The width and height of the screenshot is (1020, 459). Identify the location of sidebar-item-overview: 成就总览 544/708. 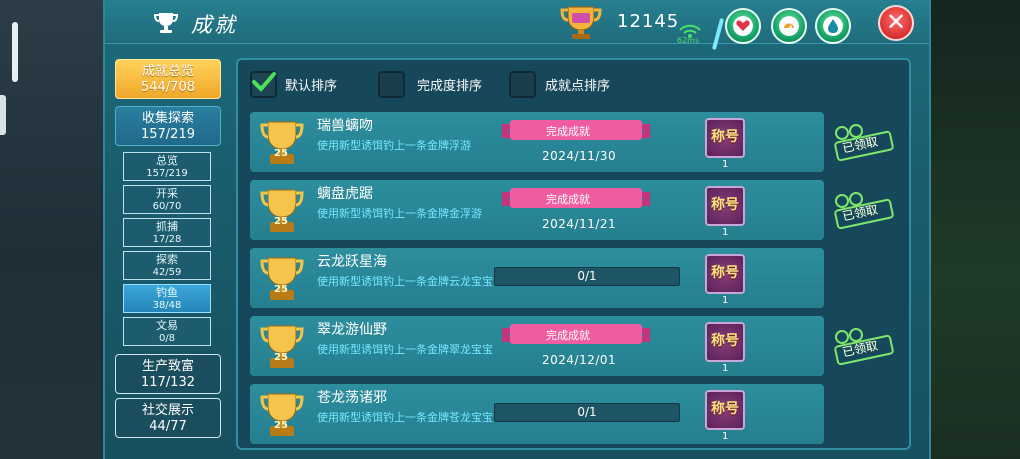
(168, 79).